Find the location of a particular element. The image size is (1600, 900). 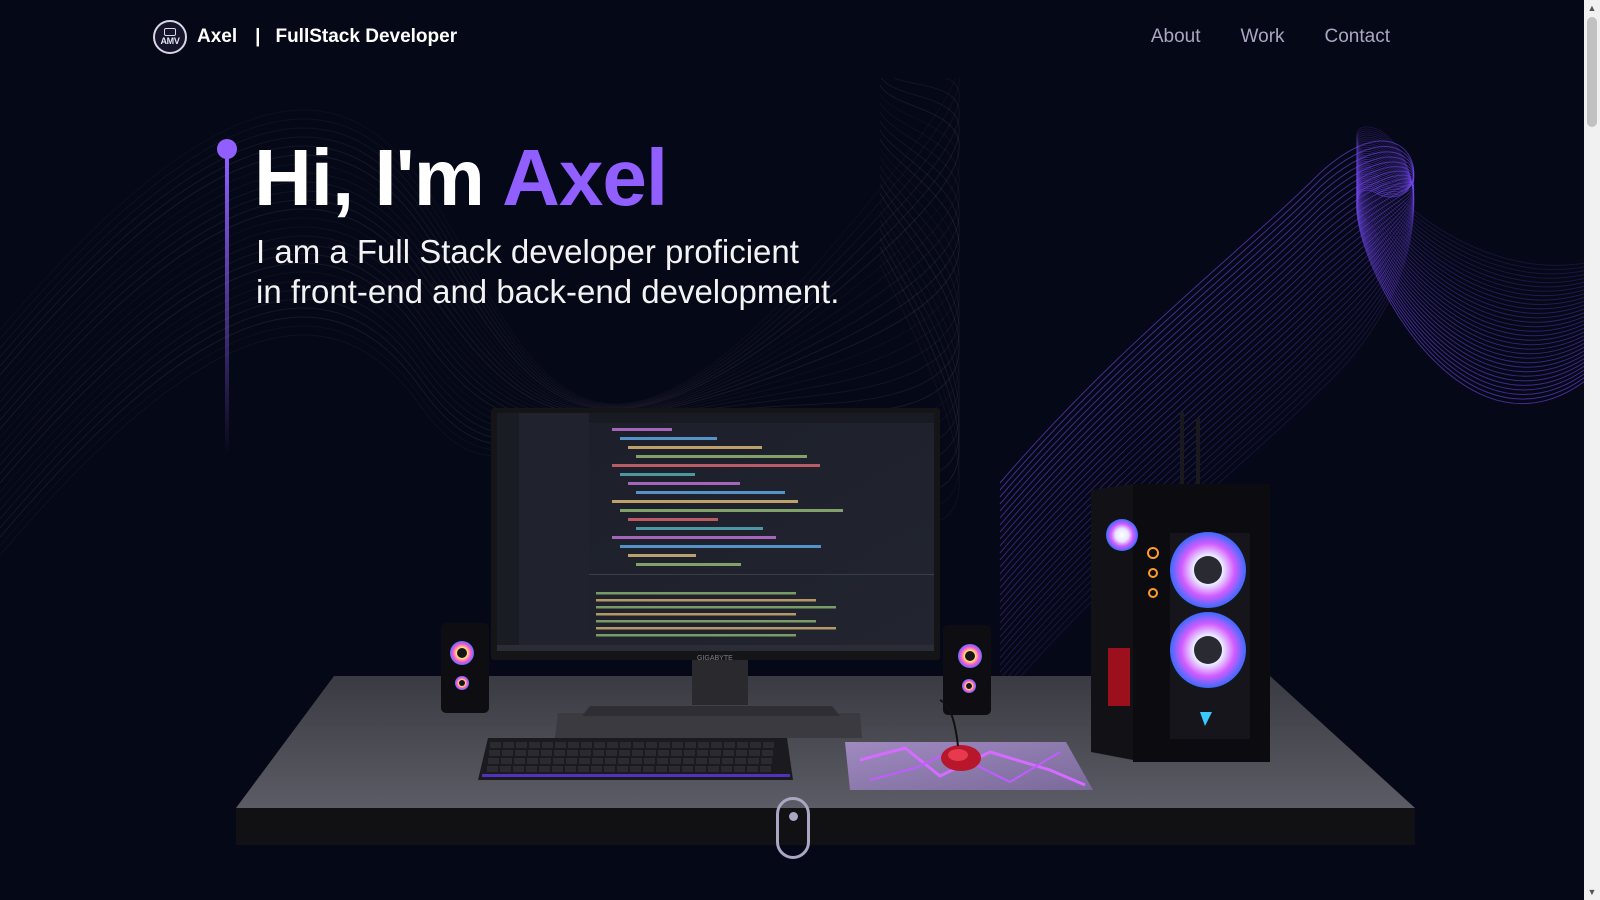

scrollbar-thumb is located at coordinates (1592, 72).